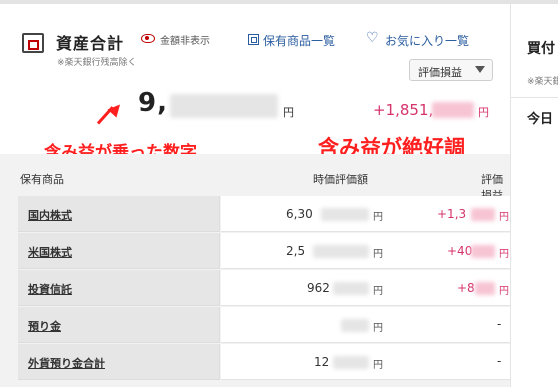 This screenshot has height=387, width=558. What do you see at coordinates (119, 214) in the screenshot?
I see `row-category: 国内株式` at bounding box center [119, 214].